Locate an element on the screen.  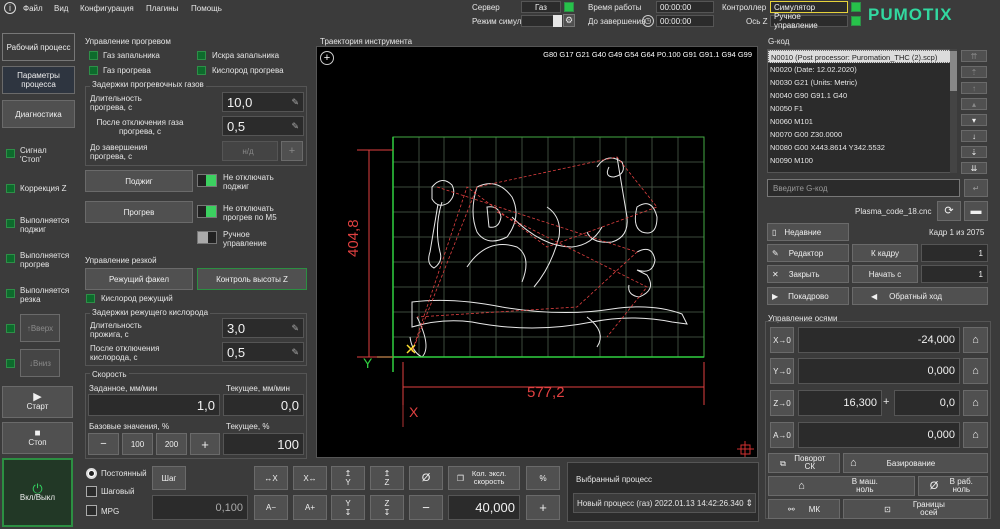
tab-process-params: Параметры процесса is located at coordinates (38, 80).